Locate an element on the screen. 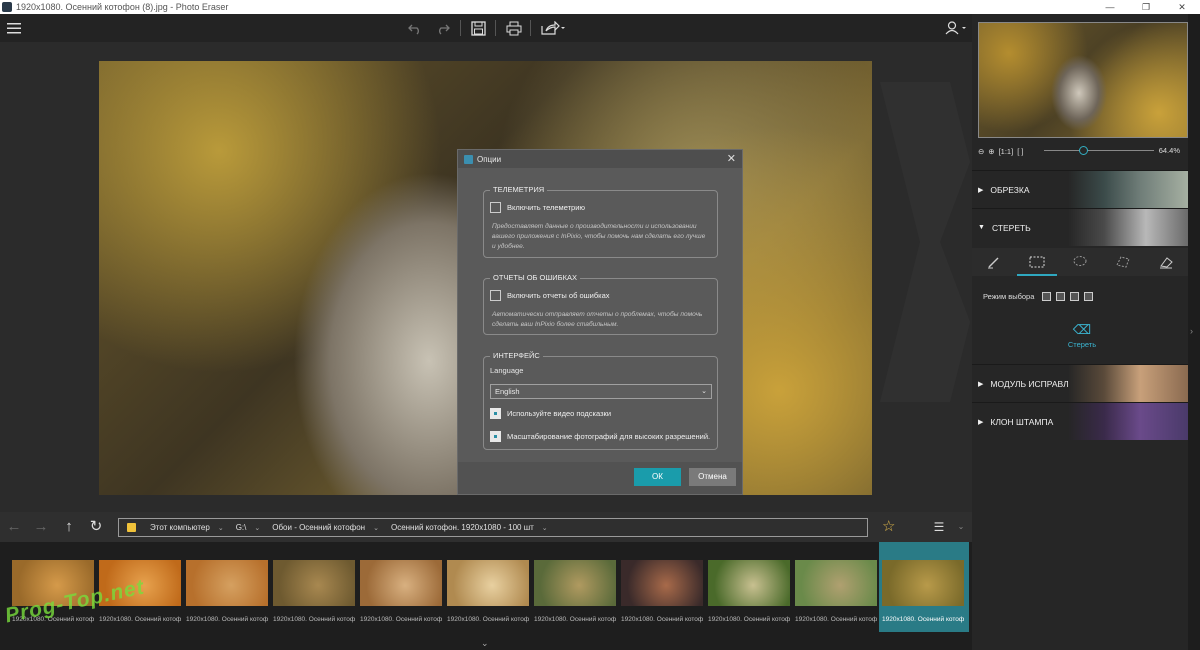  close-icon: ✕ is located at coordinates (731, 158).